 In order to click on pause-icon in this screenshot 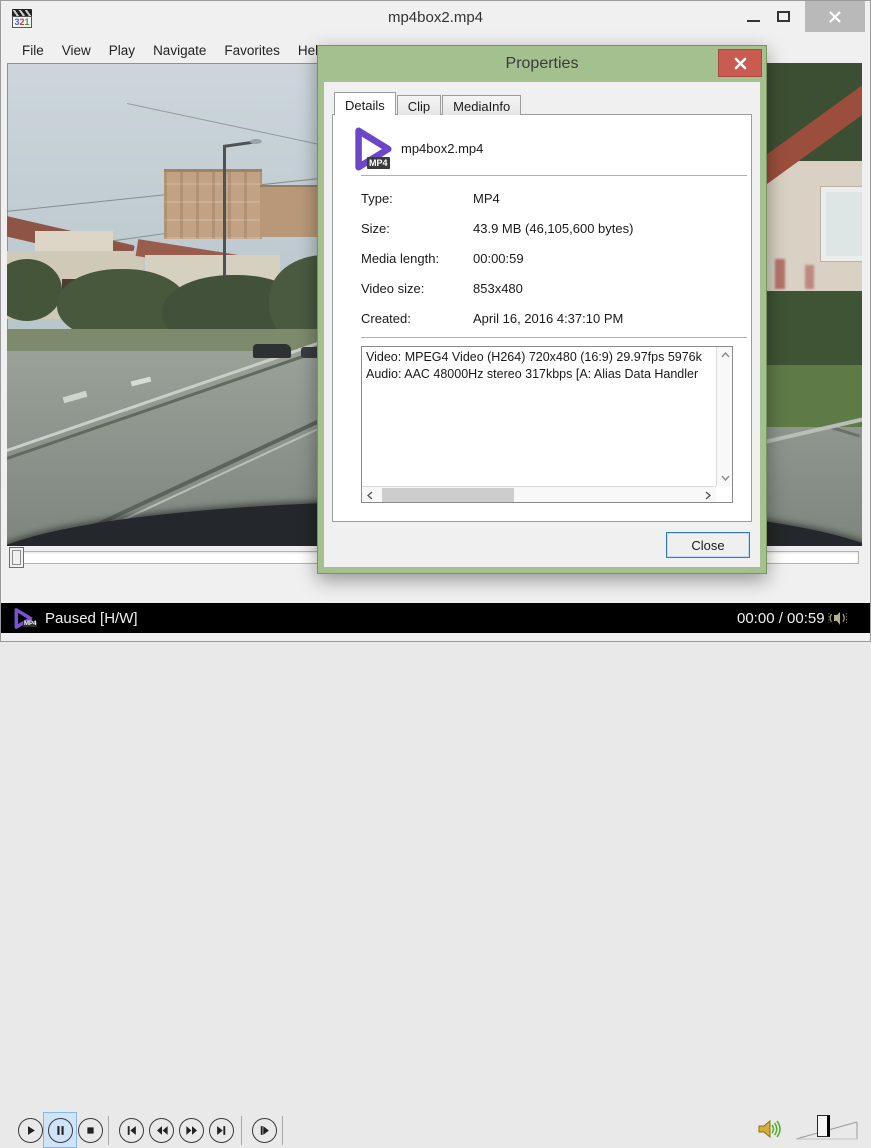, I will do `click(60, 1130)`.